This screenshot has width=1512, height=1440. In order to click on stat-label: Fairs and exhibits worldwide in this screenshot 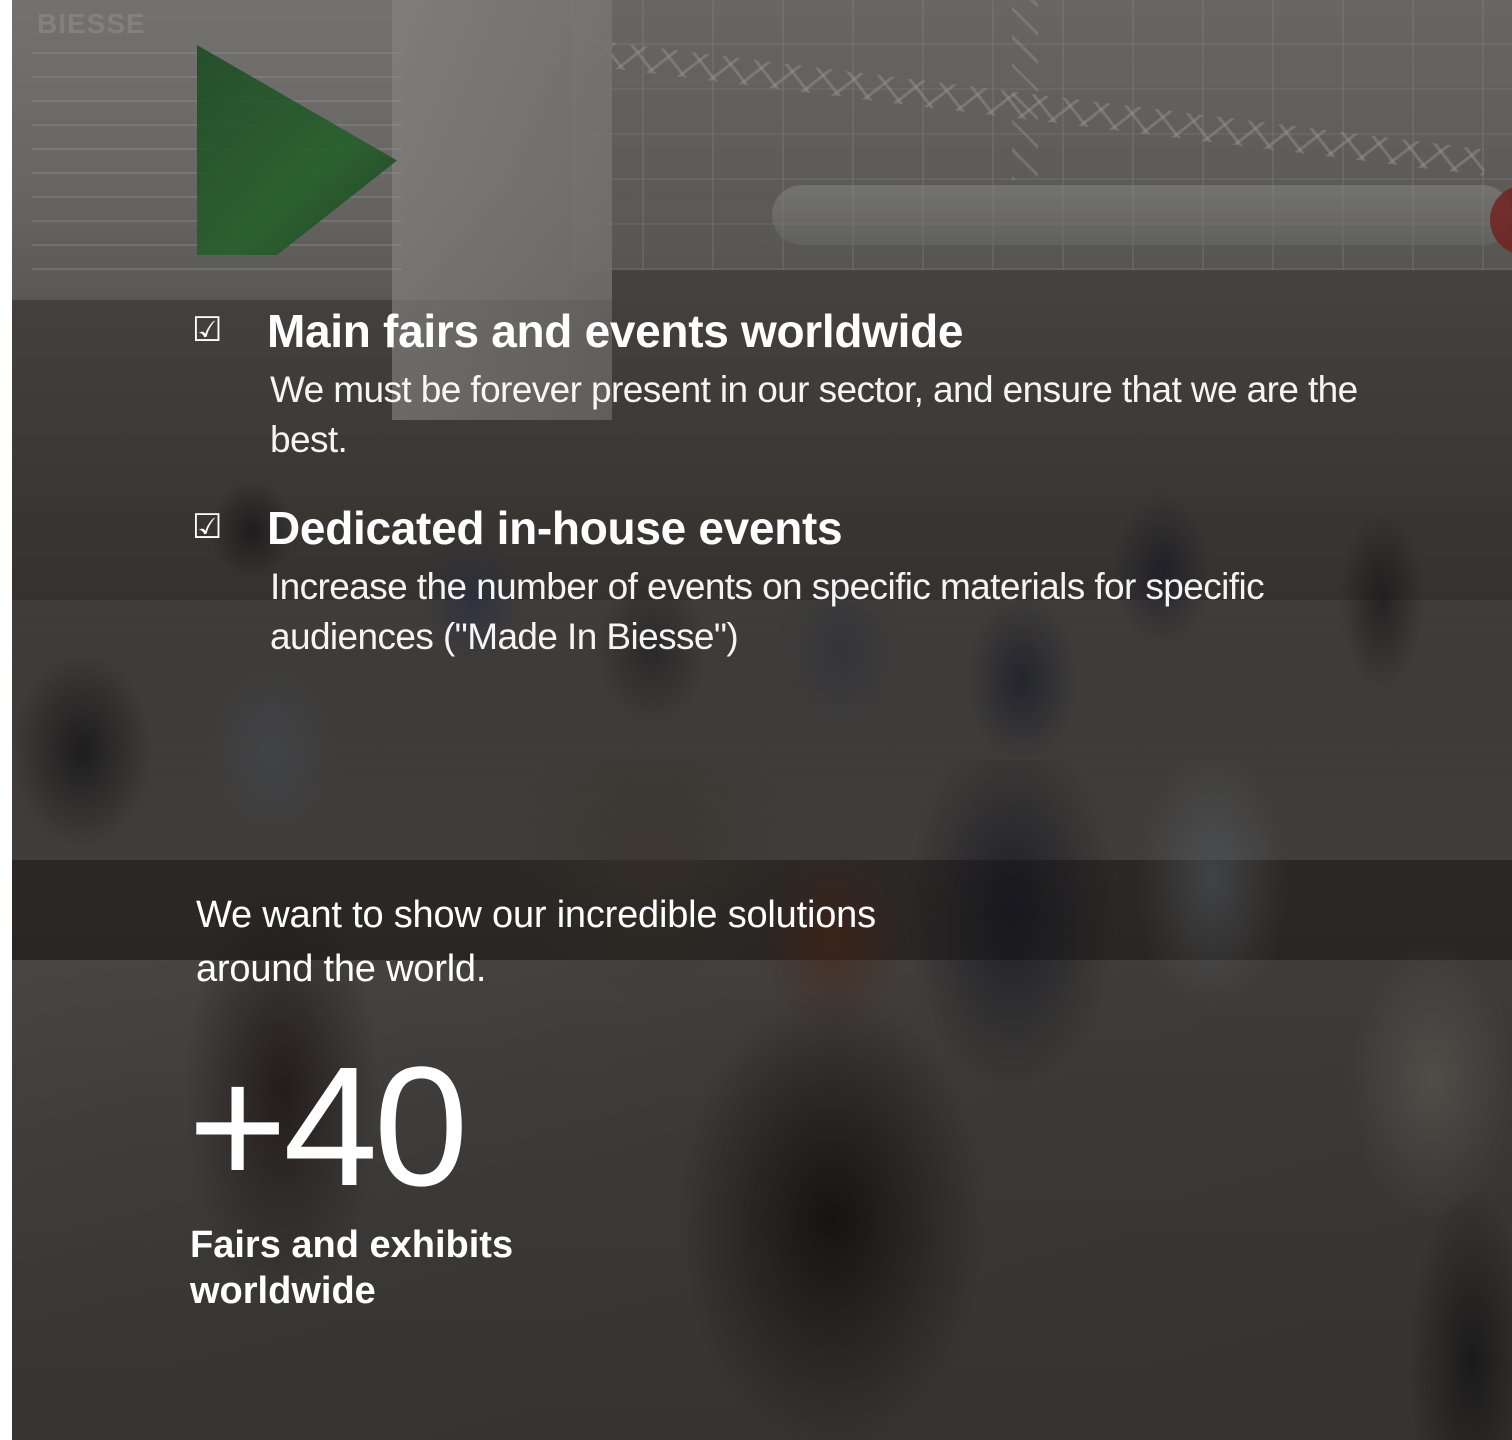, I will do `click(352, 1268)`.